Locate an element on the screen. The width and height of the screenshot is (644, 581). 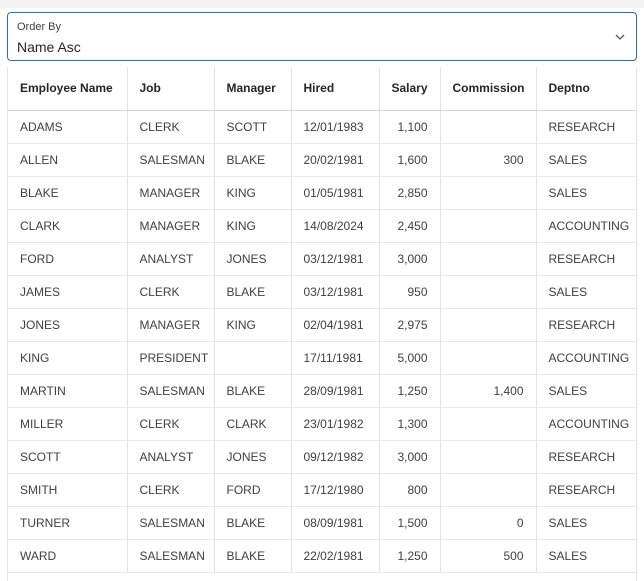
table-row: WARD SALESMAN BLAKE 22/02/1981 1,250 500 SALES is located at coordinates (322, 556).